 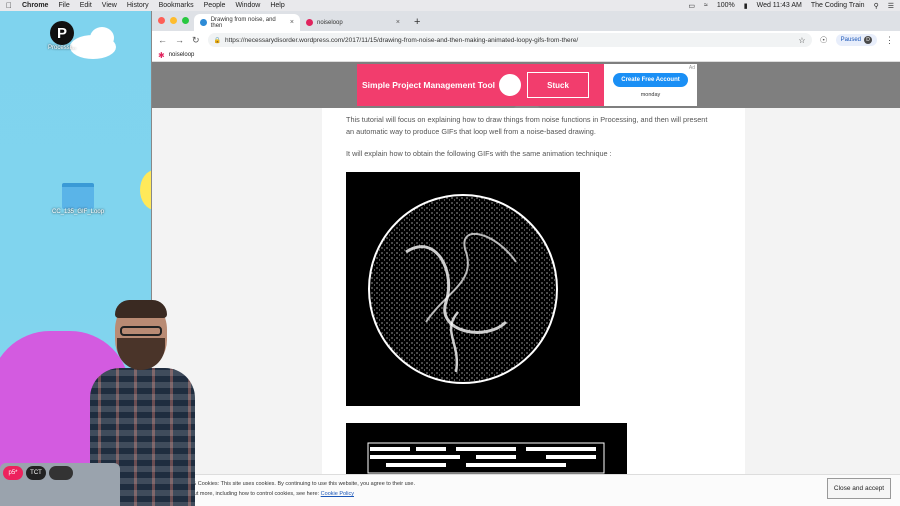 What do you see at coordinates (102, 38) in the screenshot?
I see `cloud-decoration` at bounding box center [102, 38].